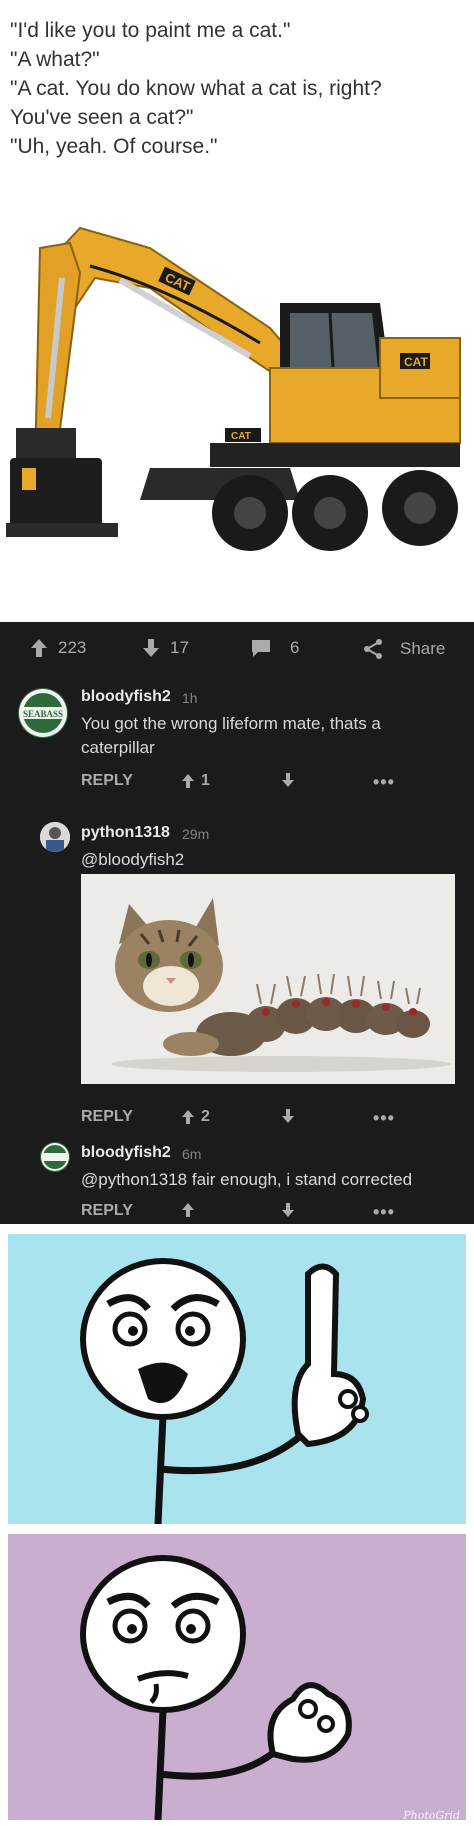 Image resolution: width=474 pixels, height=1826 pixels. Describe the element at coordinates (205, 1116) in the screenshot. I see `comment-score: 2` at that location.